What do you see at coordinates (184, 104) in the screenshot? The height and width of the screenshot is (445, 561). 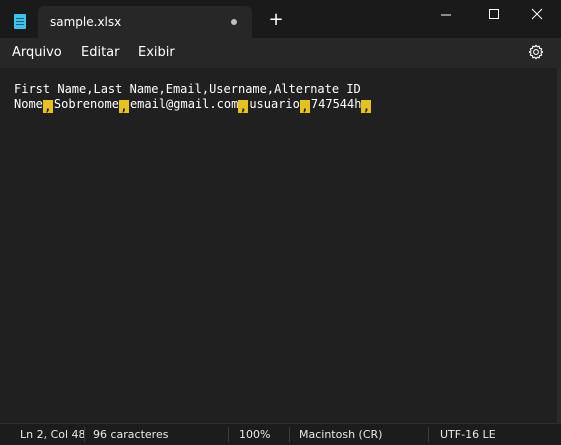 I see `field-3: email@gmail.com` at bounding box center [184, 104].